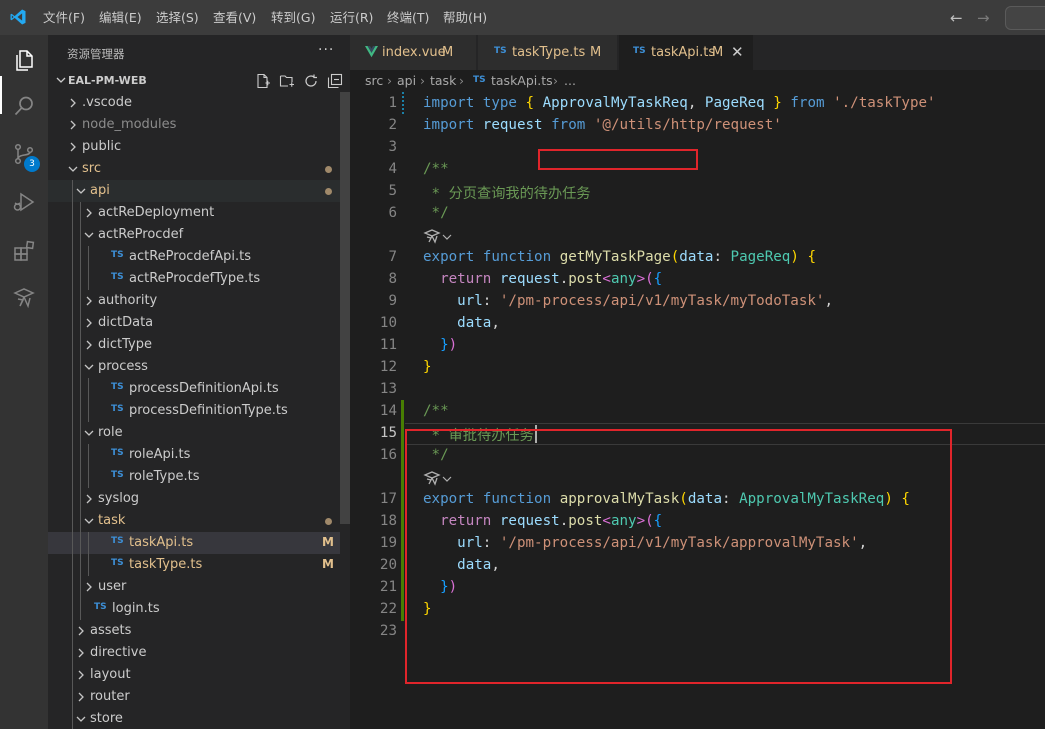  Describe the element at coordinates (697, 390) in the screenshot. I see `code-line: 13` at that location.